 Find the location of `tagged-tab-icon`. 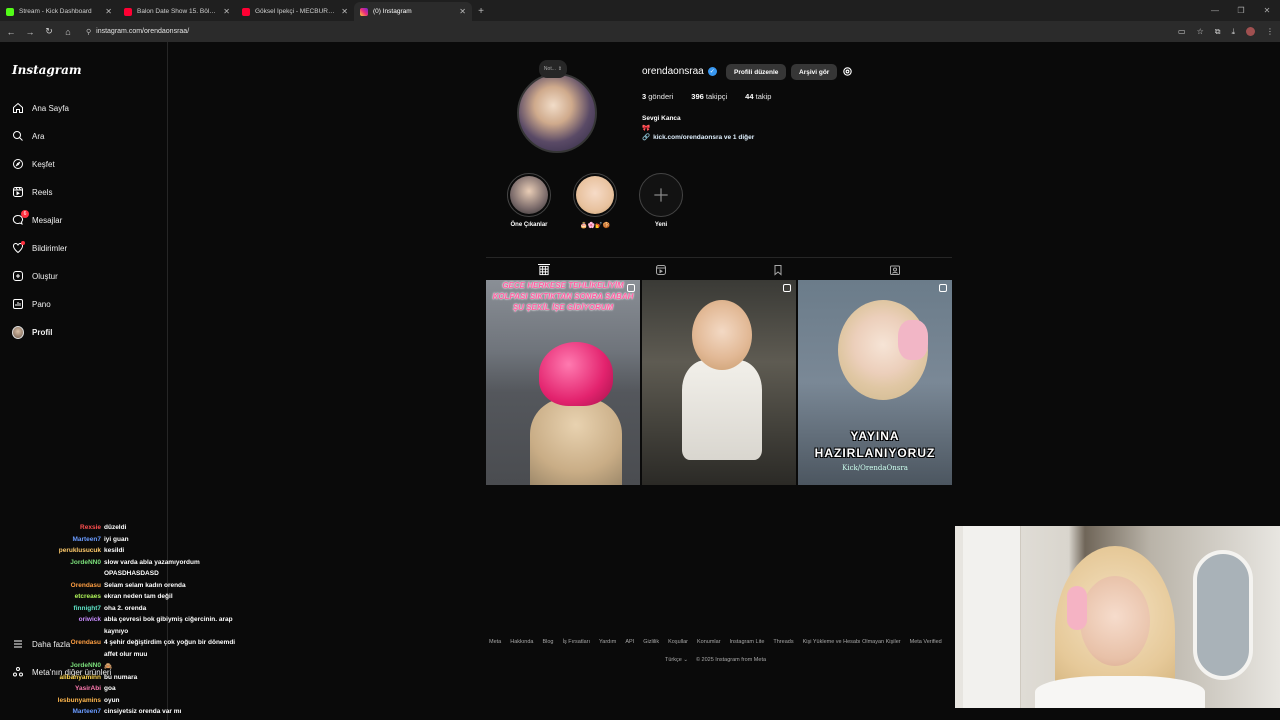

tagged-tab-icon is located at coordinates (895, 270).